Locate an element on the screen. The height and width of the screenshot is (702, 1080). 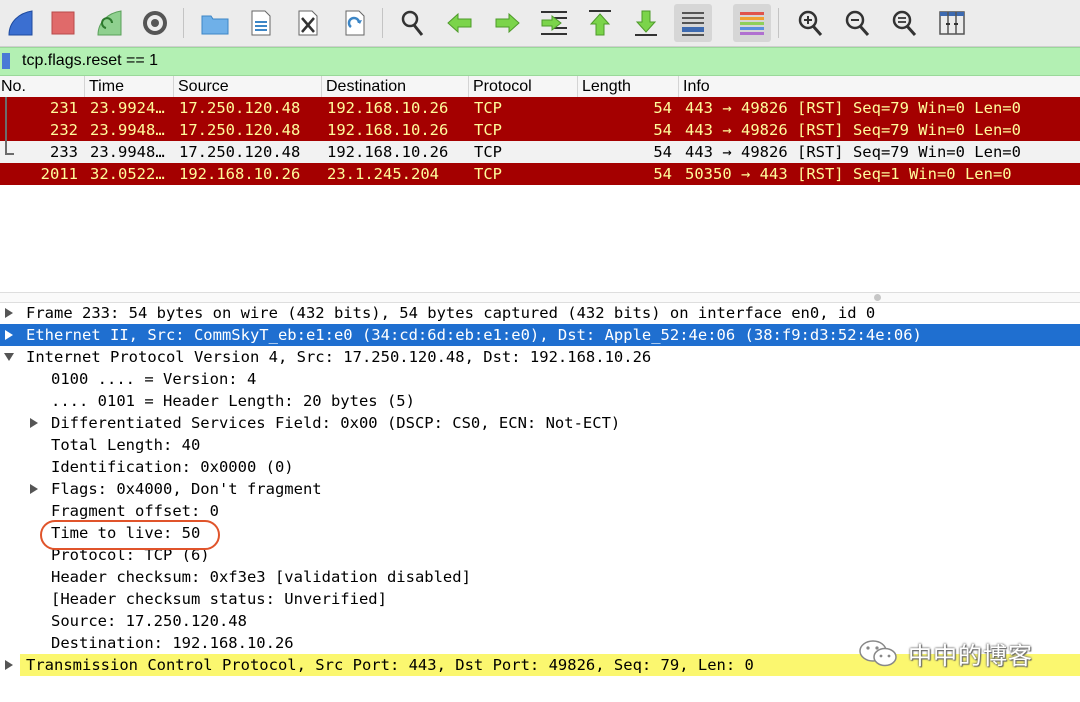
go-to-packet-icon is located at coordinates (554, 23).